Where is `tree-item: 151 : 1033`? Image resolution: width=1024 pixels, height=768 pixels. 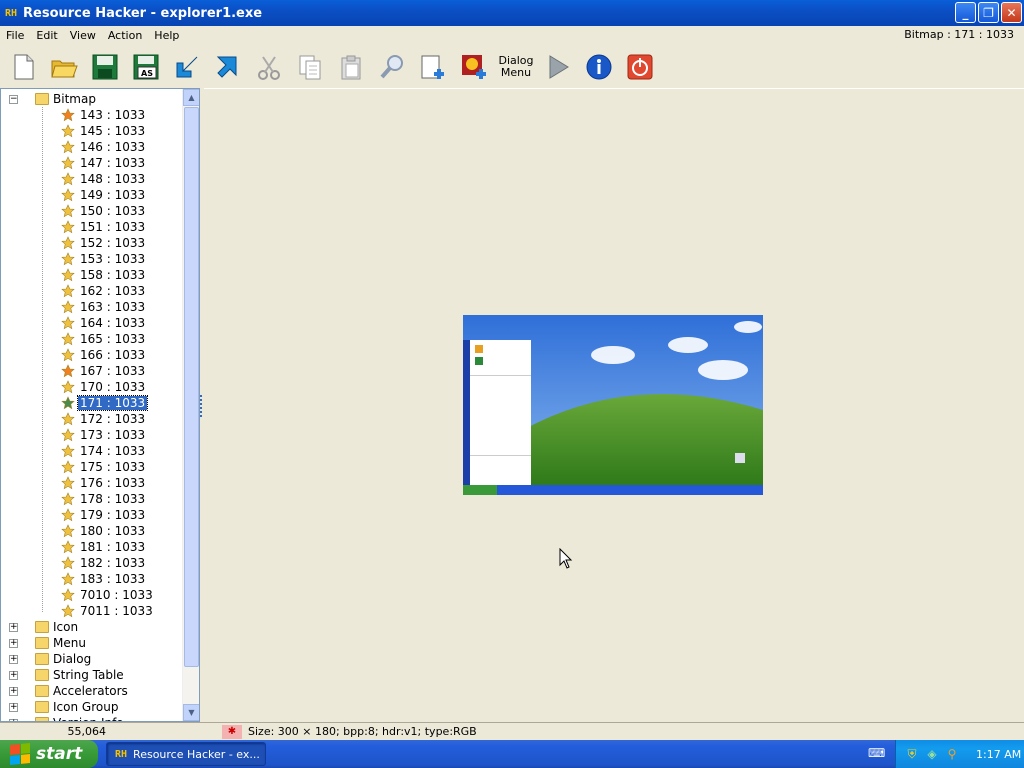 tree-item: 151 : 1033 is located at coordinates (91, 227).